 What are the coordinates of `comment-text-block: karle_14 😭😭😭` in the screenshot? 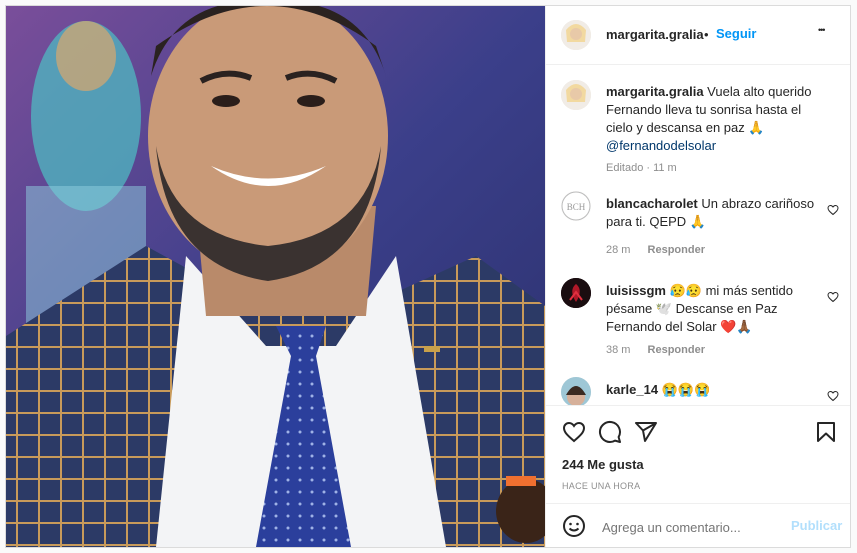 It's located at (711, 390).